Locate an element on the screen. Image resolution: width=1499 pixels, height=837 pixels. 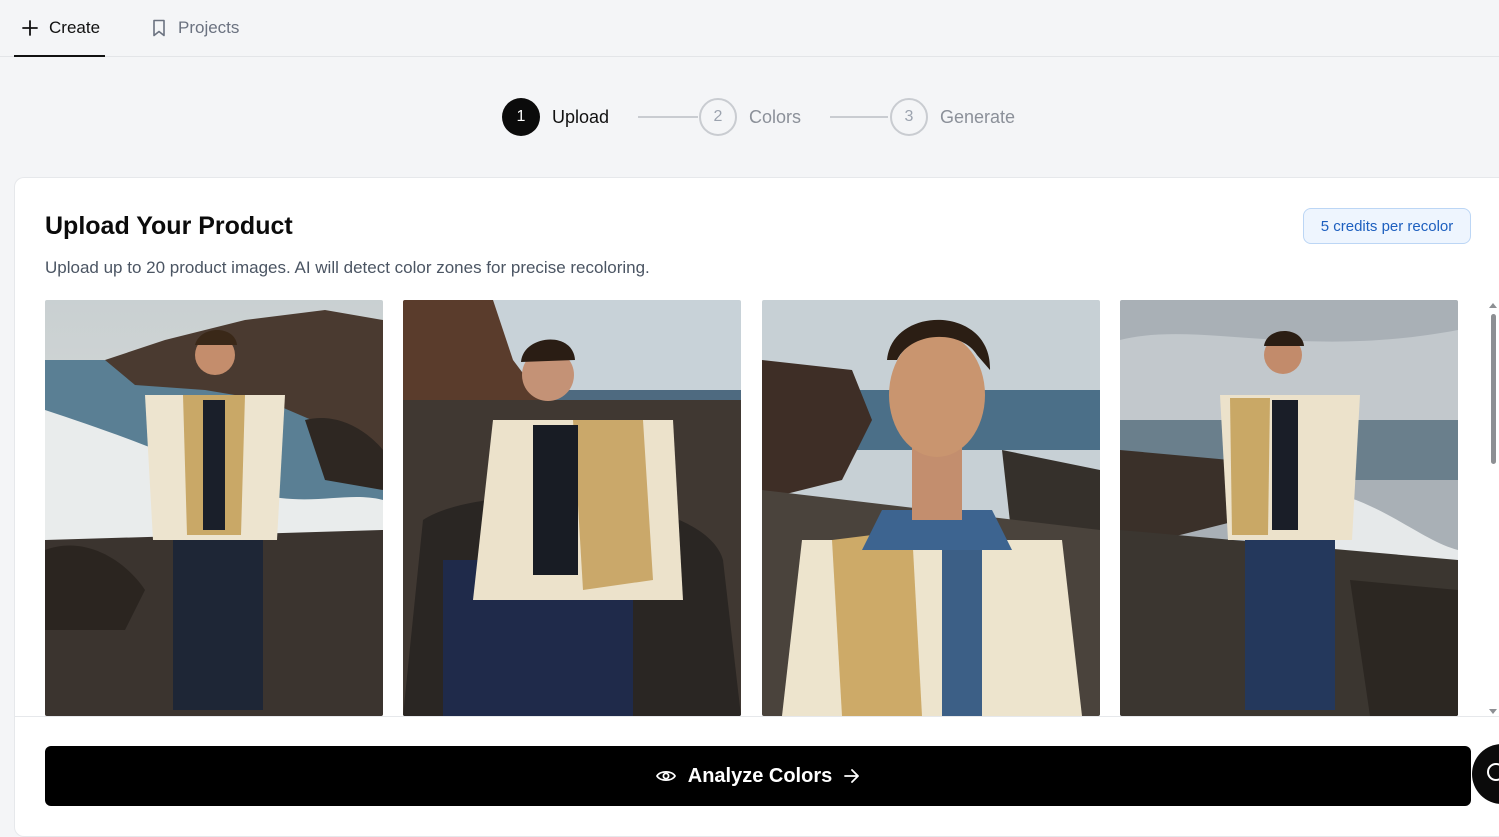
analyze-colors-button: Analyze Colors is located at coordinates (758, 776).